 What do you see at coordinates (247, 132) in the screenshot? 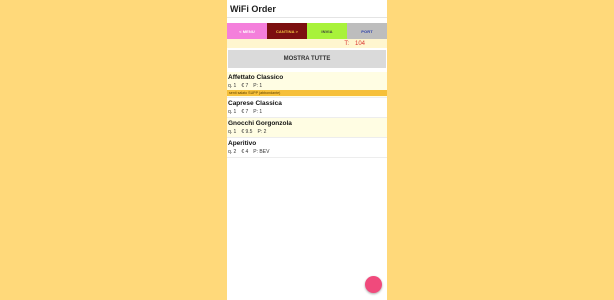
I see `item-price: € 9.5` at bounding box center [247, 132].